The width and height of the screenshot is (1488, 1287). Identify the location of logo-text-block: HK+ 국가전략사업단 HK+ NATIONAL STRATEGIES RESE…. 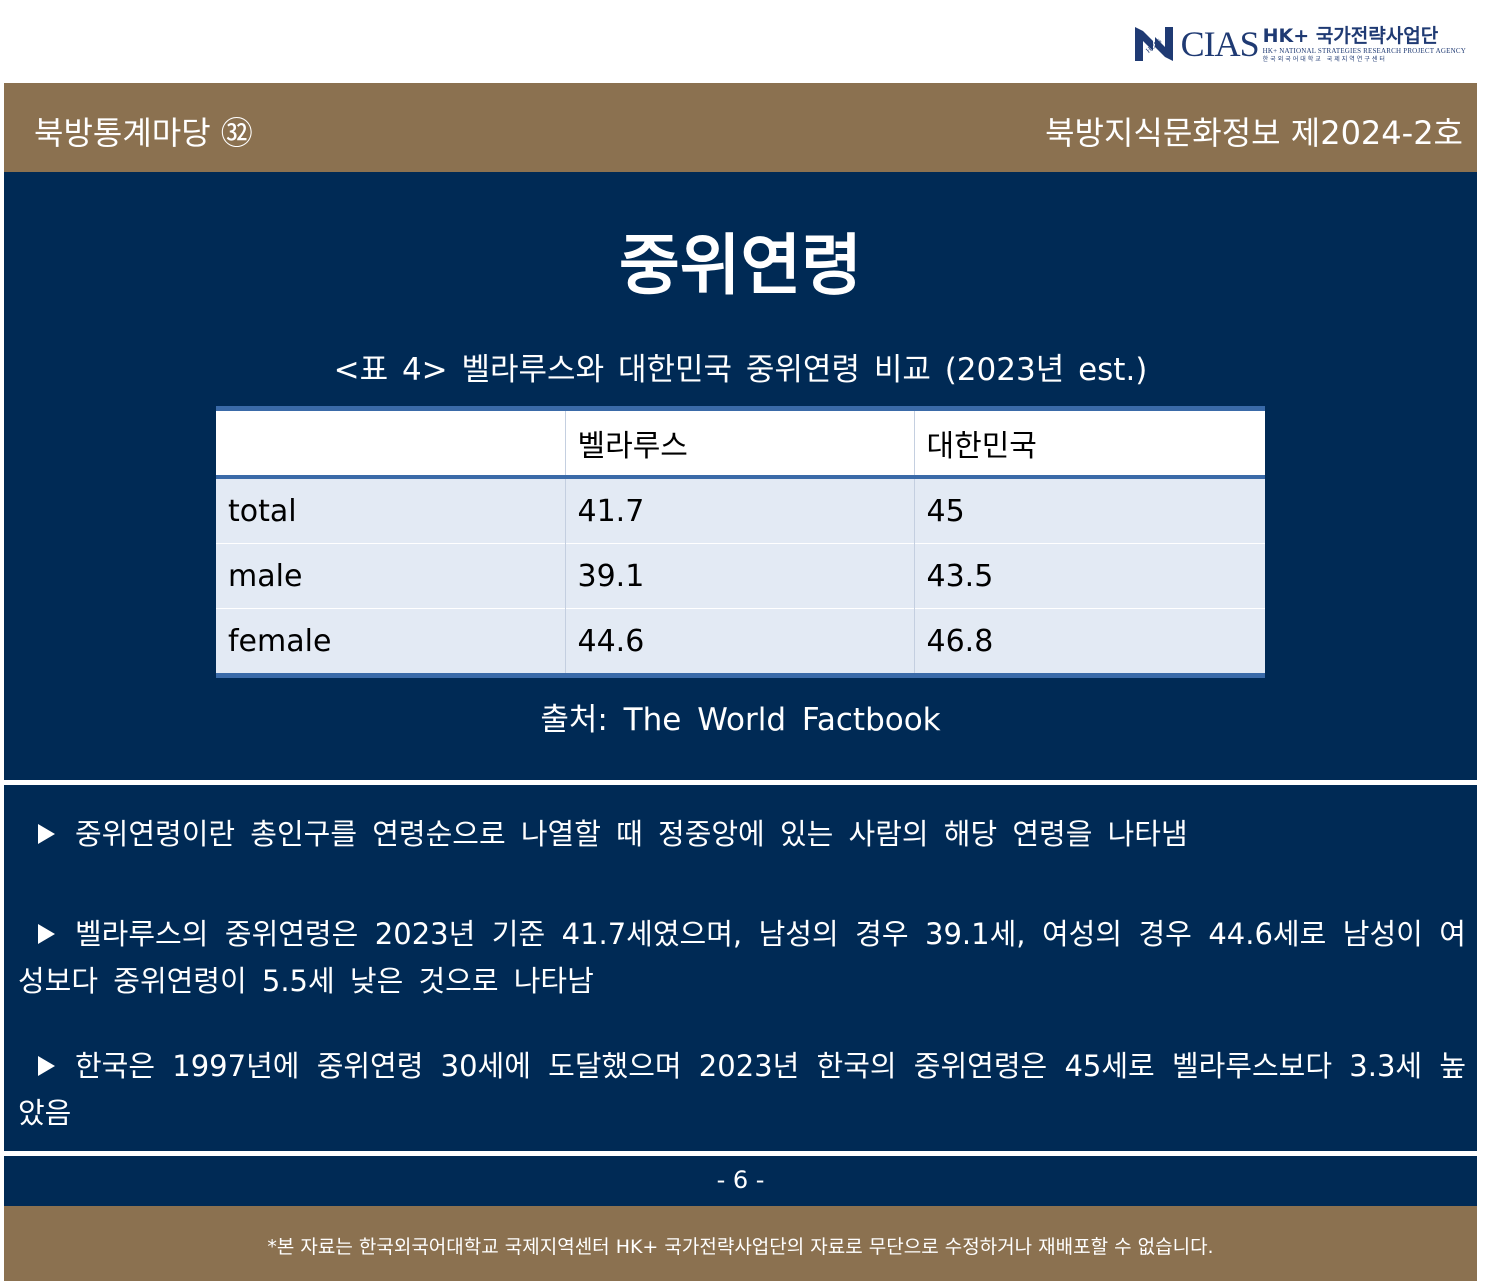
(1364, 44).